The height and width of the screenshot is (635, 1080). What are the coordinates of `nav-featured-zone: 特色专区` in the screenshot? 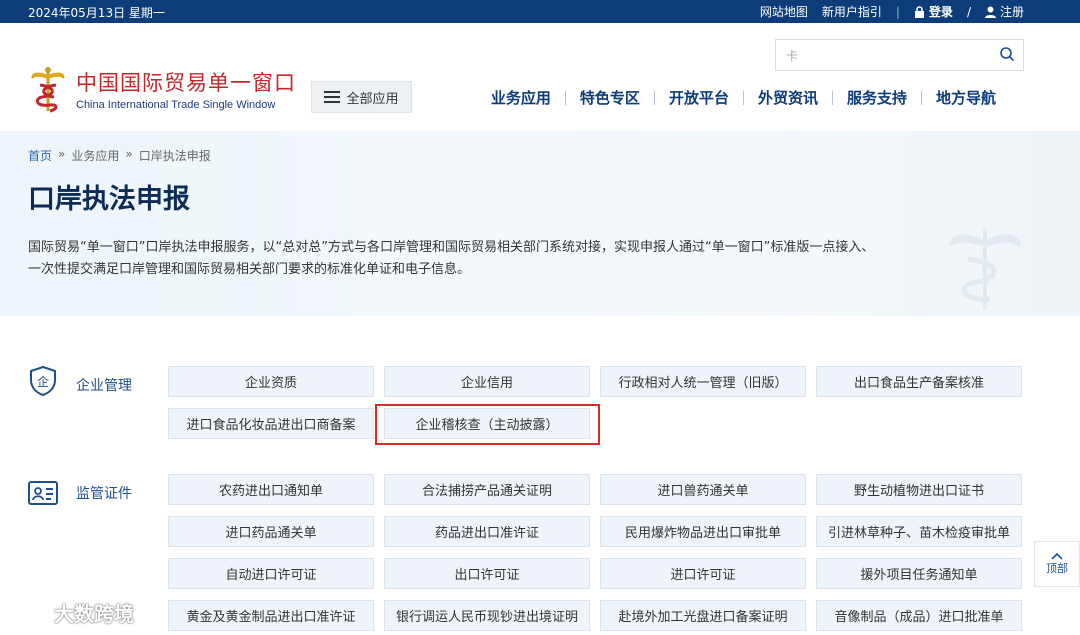 It's located at (610, 97).